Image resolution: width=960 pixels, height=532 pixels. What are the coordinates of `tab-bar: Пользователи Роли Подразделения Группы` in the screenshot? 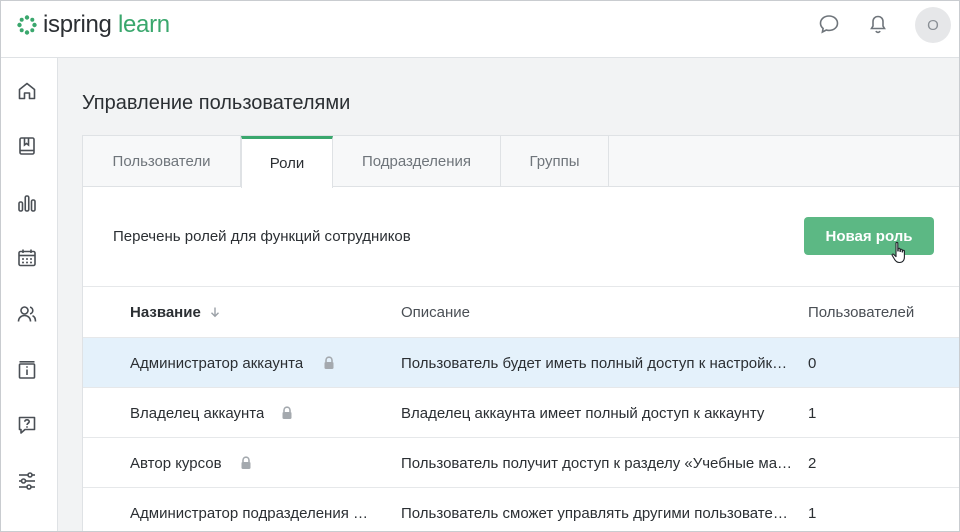 It's located at (521, 162).